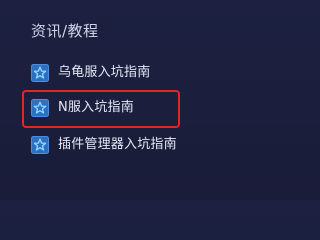 Image resolution: width=320 pixels, height=240 pixels. I want to click on menu-item-turtle-guide: 乌龟服入坑指南, so click(90, 73).